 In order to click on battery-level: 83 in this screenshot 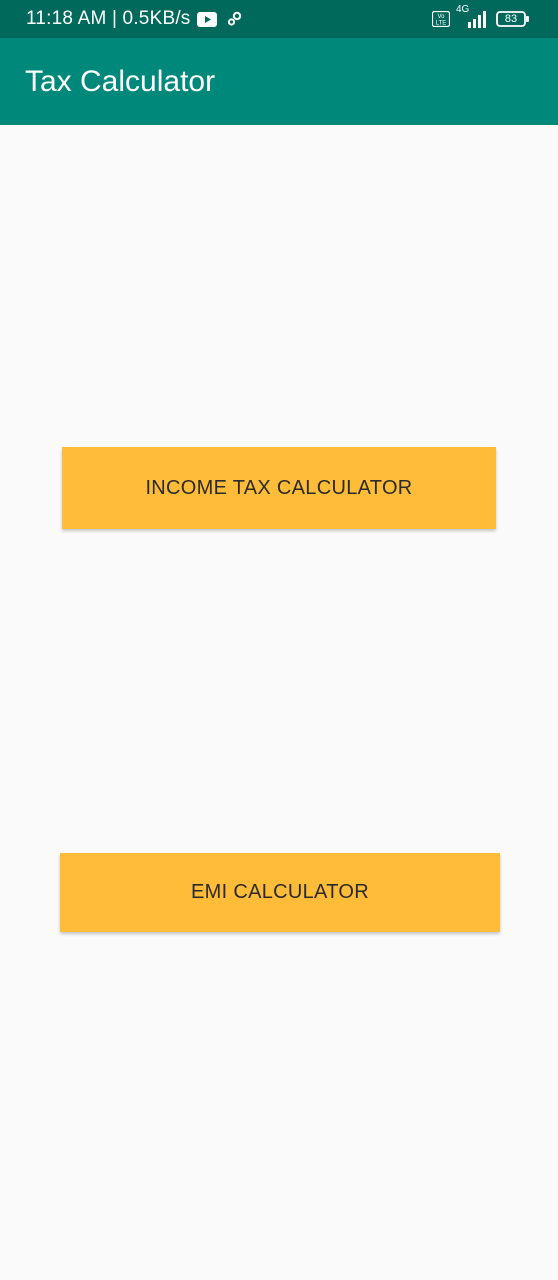, I will do `click(511, 19)`.